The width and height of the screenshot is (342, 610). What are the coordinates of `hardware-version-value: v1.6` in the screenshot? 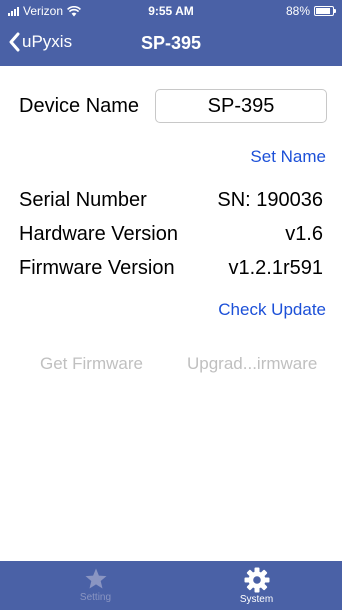 It's located at (304, 234).